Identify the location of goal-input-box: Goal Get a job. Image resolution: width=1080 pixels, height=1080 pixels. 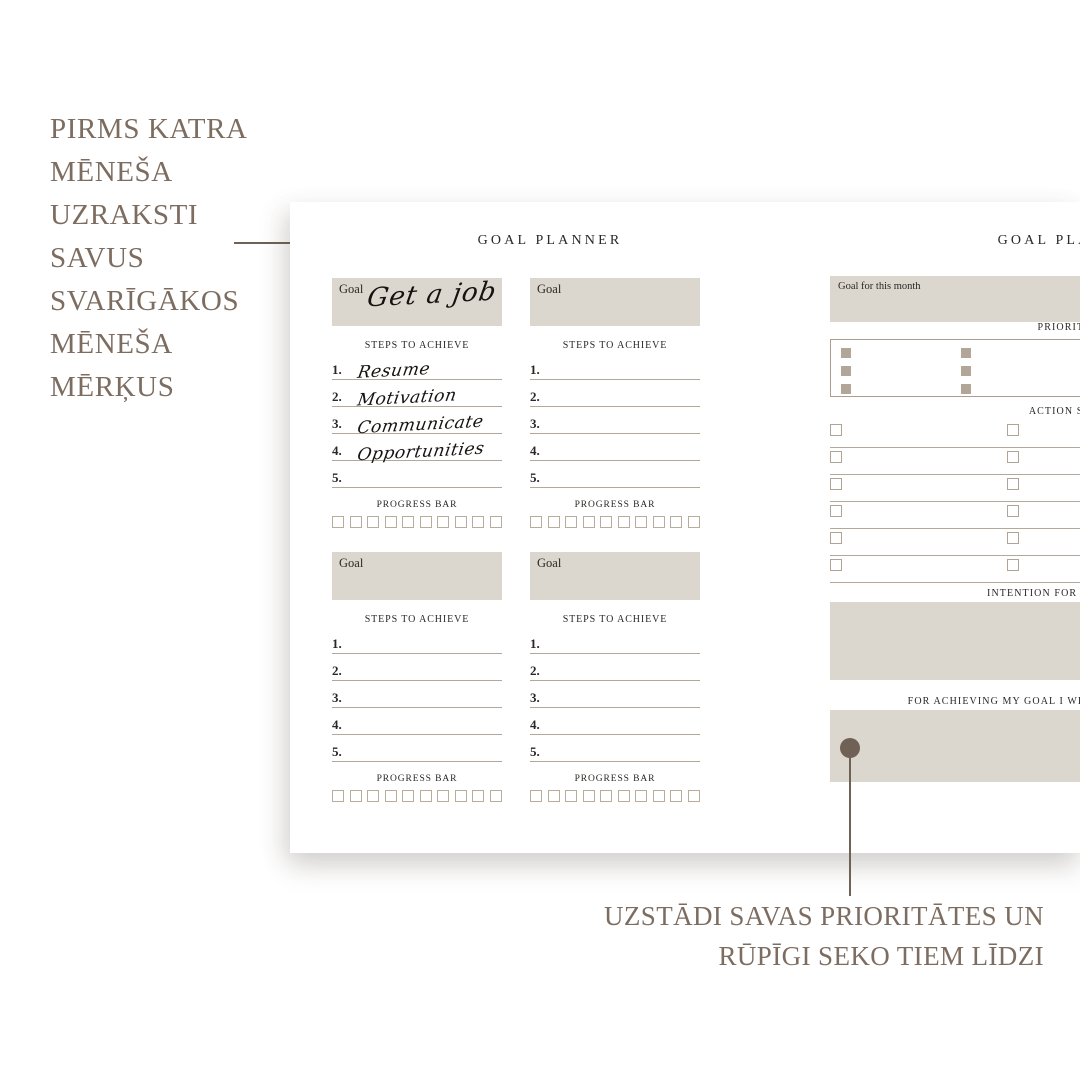
(417, 301).